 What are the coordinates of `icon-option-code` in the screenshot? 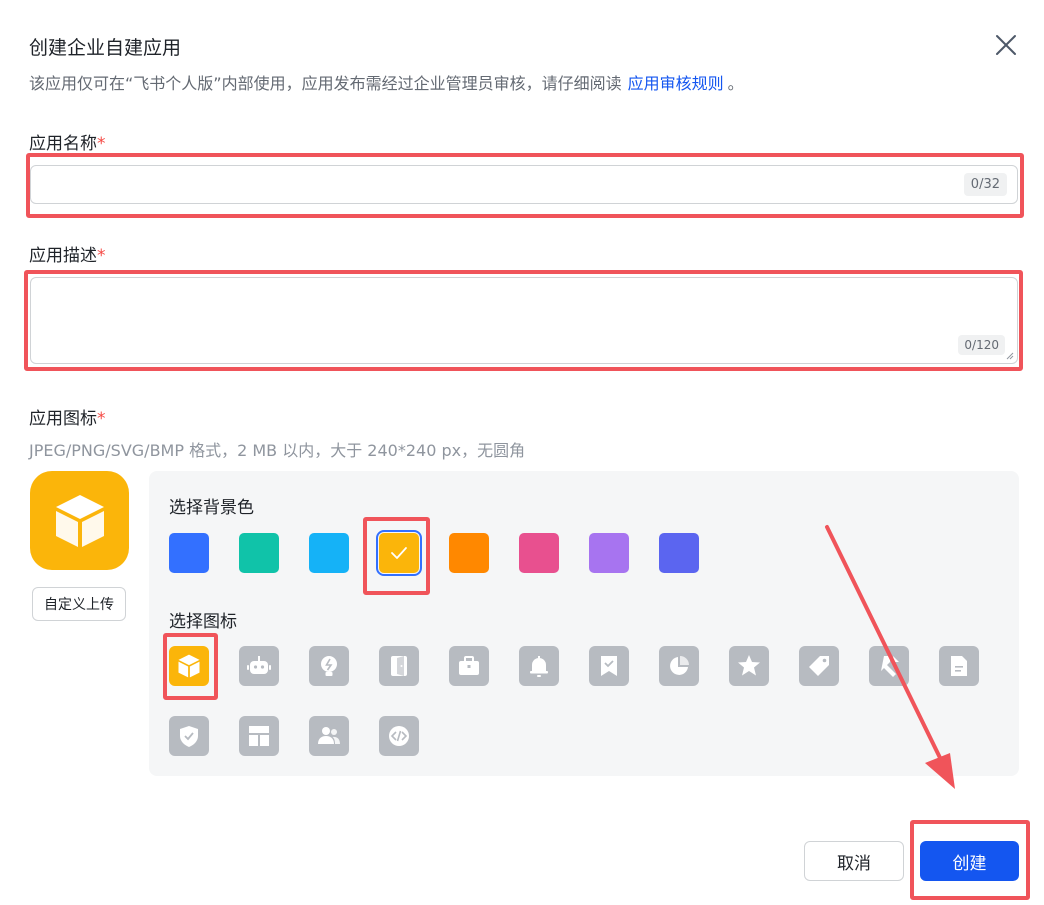 It's located at (399, 736).